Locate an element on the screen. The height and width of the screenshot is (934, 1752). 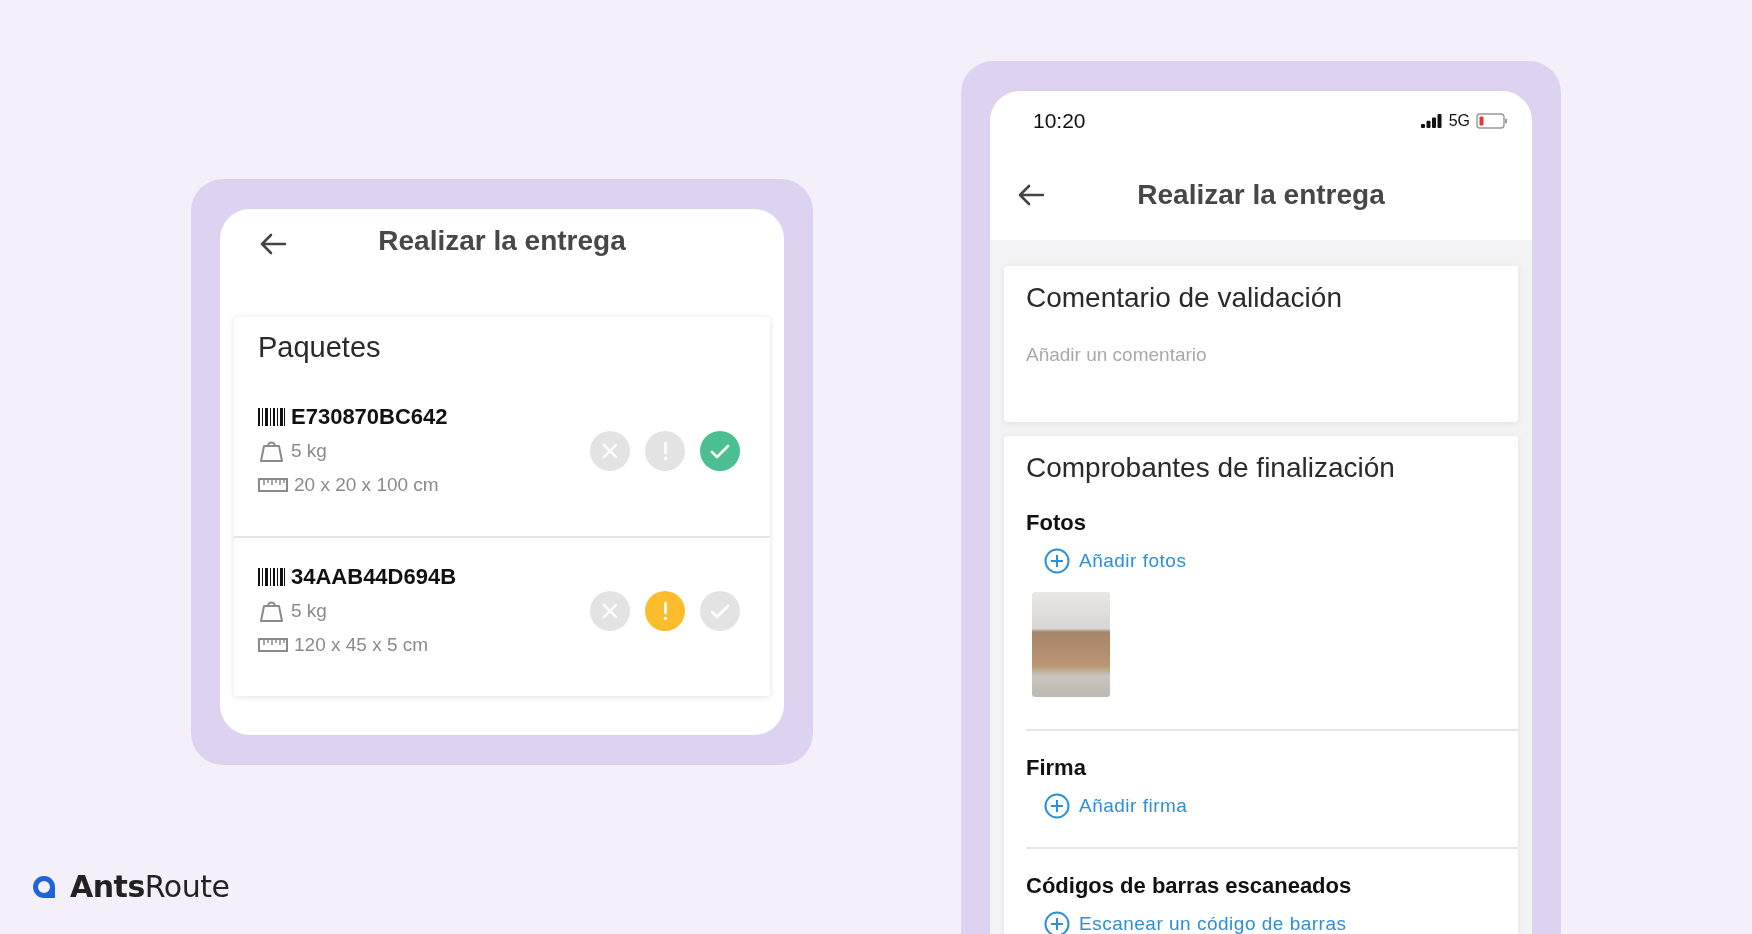
photo-placeholder is located at coordinates (1071, 644).